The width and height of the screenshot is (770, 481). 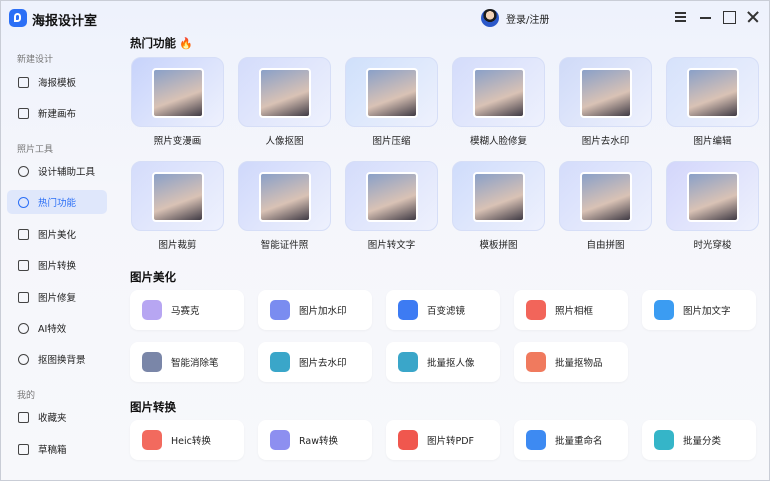 What do you see at coordinates (23, 265) in the screenshot?
I see `convert-icon` at bounding box center [23, 265].